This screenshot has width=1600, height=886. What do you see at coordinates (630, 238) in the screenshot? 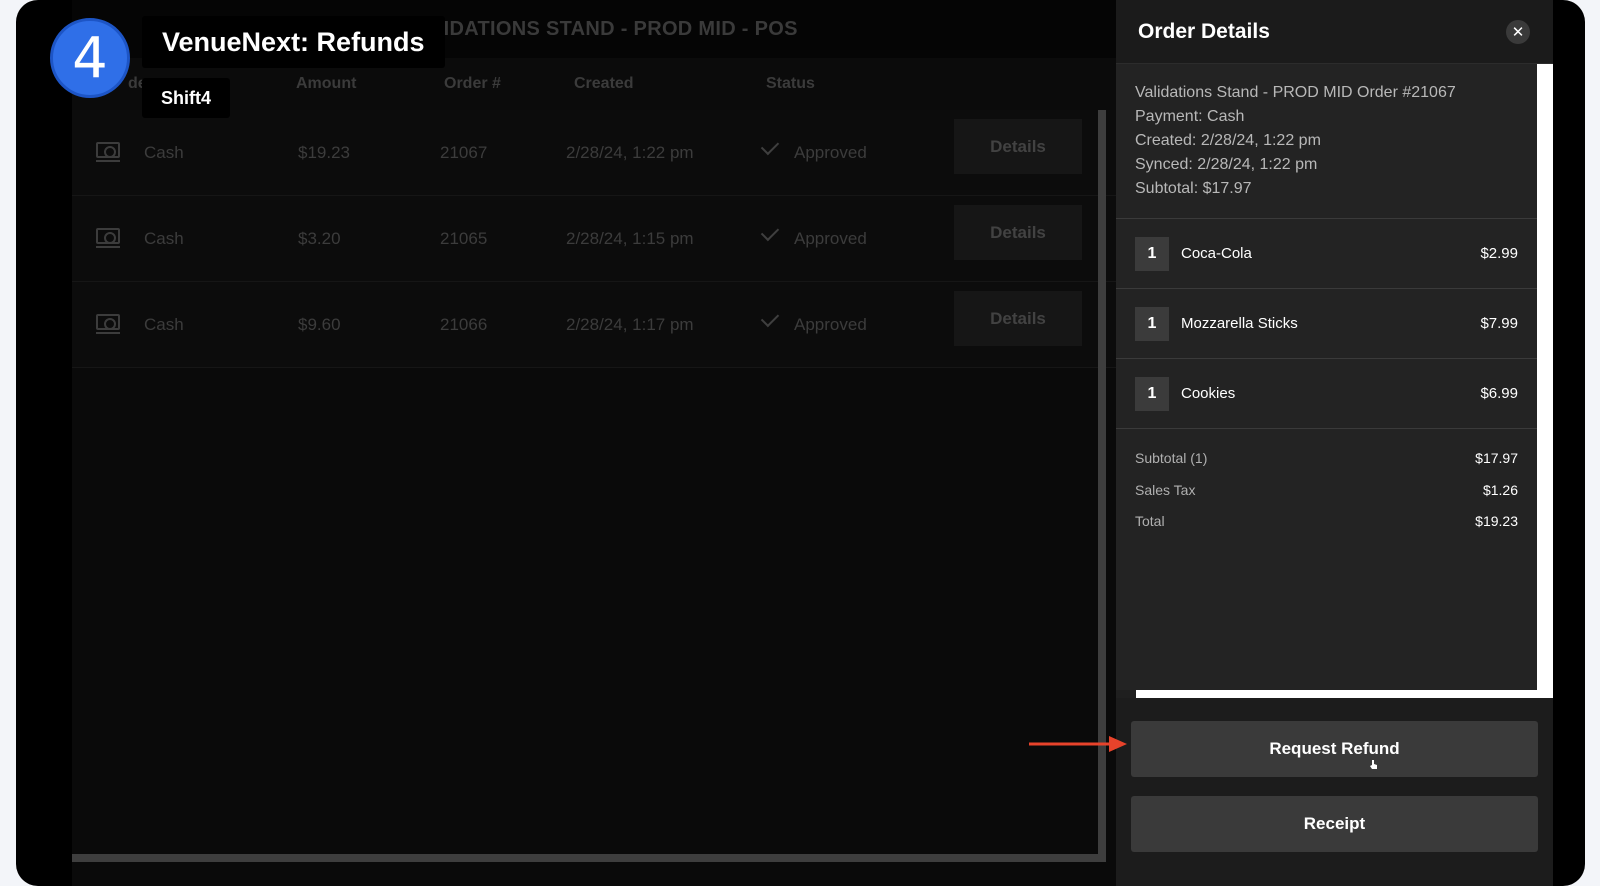
I see `created-cell: 2/28/24, 1:15 pm` at bounding box center [630, 238].